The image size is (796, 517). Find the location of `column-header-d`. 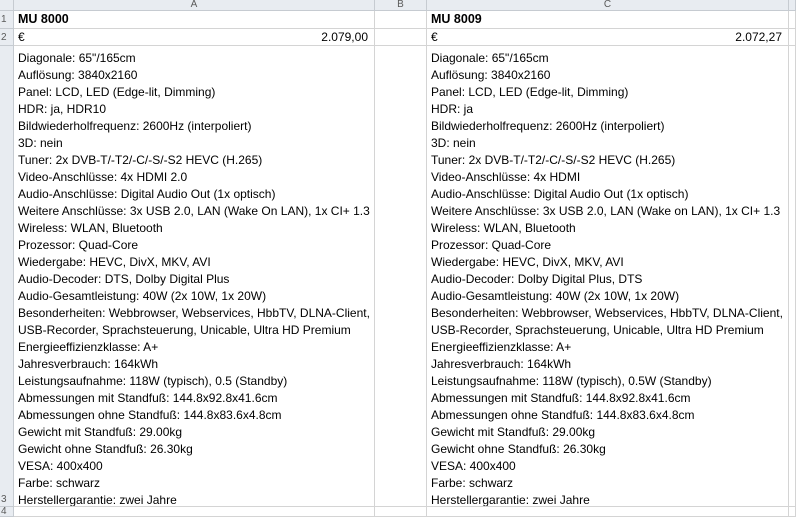

column-header-d is located at coordinates (792, 5).